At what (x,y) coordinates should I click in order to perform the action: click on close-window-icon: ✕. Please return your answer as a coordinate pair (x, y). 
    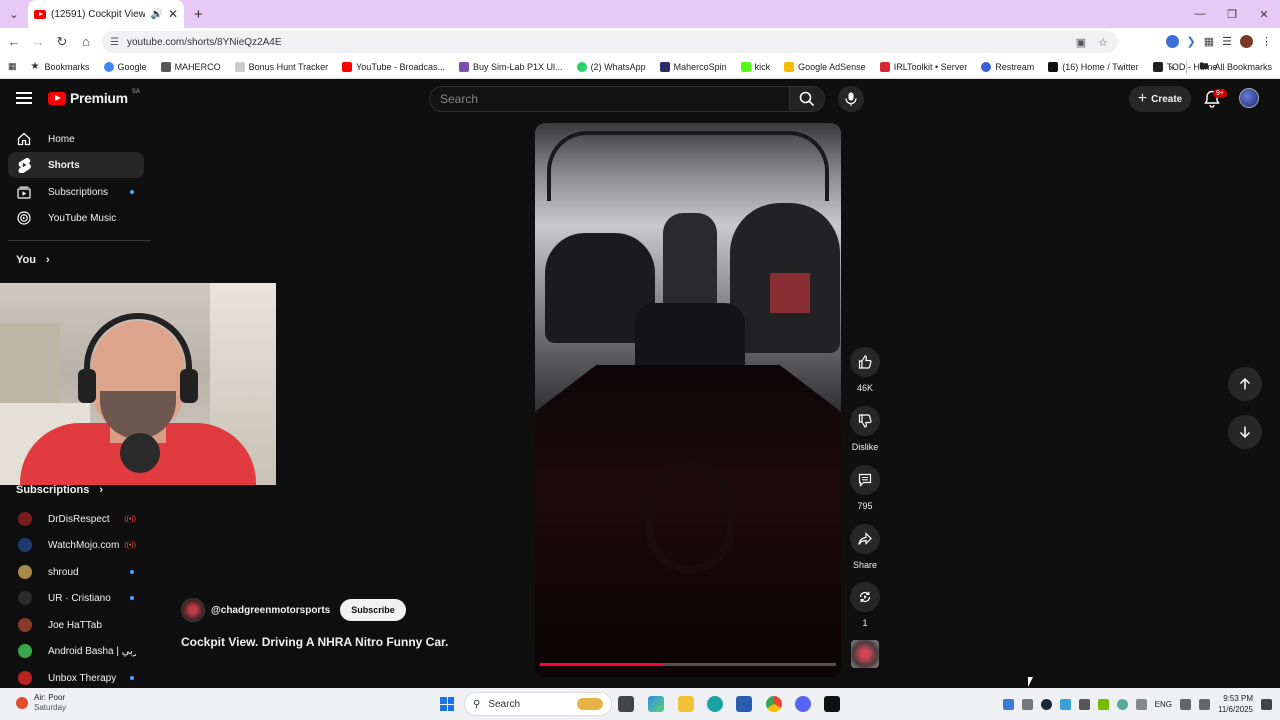
    Looking at the image, I should click on (1264, 14).